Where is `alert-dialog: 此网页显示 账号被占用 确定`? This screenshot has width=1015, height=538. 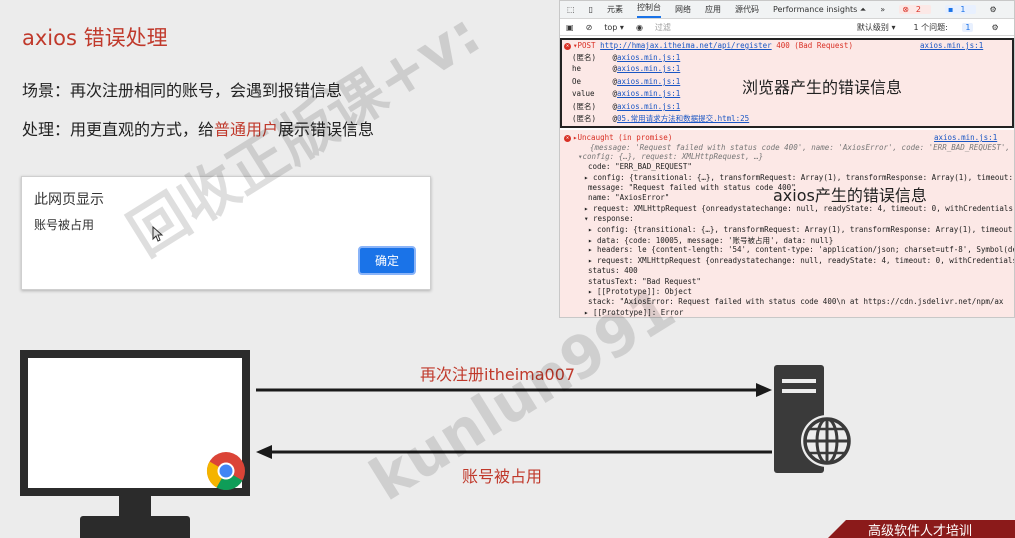 alert-dialog: 此网页显示 账号被占用 确定 is located at coordinates (226, 233).